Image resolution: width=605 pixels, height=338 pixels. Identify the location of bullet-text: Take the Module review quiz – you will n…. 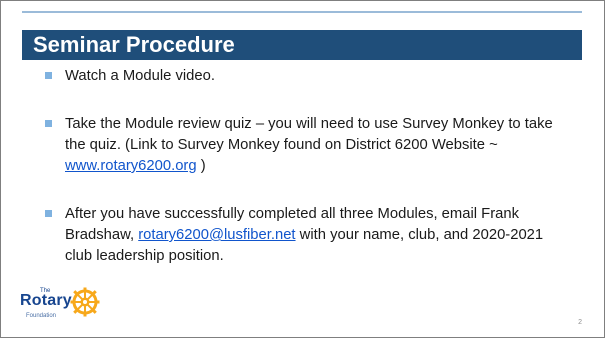
(309, 134).